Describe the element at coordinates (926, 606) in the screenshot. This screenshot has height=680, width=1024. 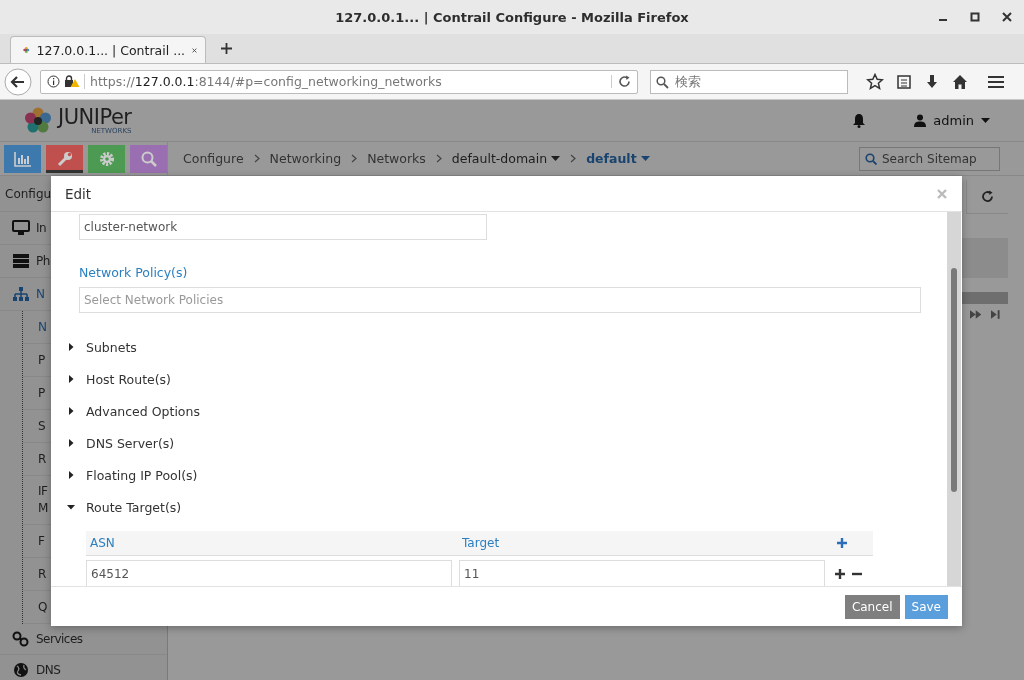
I see `save-button: Save` at that location.